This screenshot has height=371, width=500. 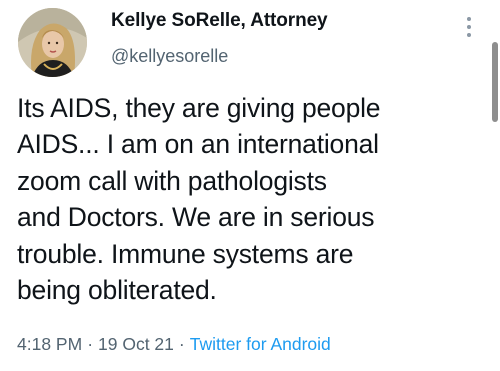 I want to click on author-handle: @kellyesorelle, so click(x=169, y=56).